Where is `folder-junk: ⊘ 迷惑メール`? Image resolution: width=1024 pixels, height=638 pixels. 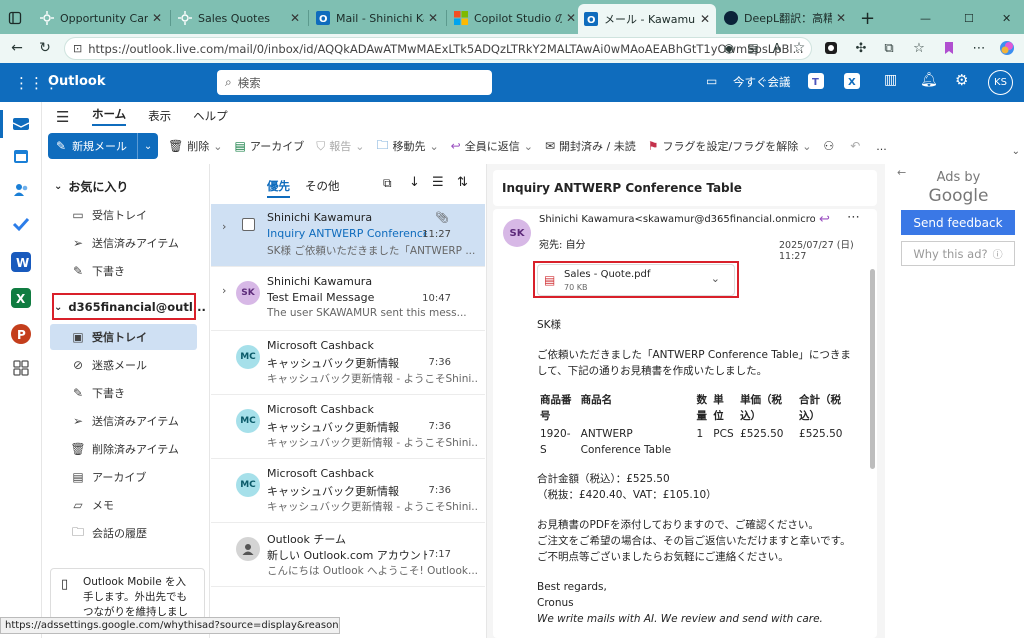
folder-junk: ⊘ 迷惑メール is located at coordinates (123, 365).